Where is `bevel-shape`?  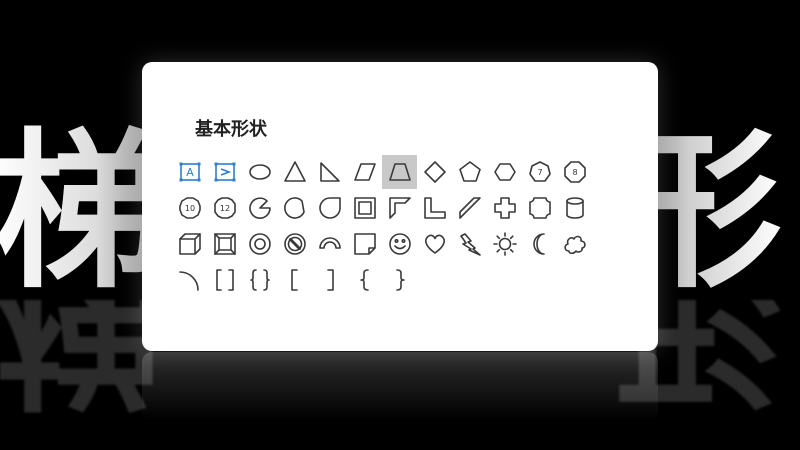
bevel-shape is located at coordinates (224, 244).